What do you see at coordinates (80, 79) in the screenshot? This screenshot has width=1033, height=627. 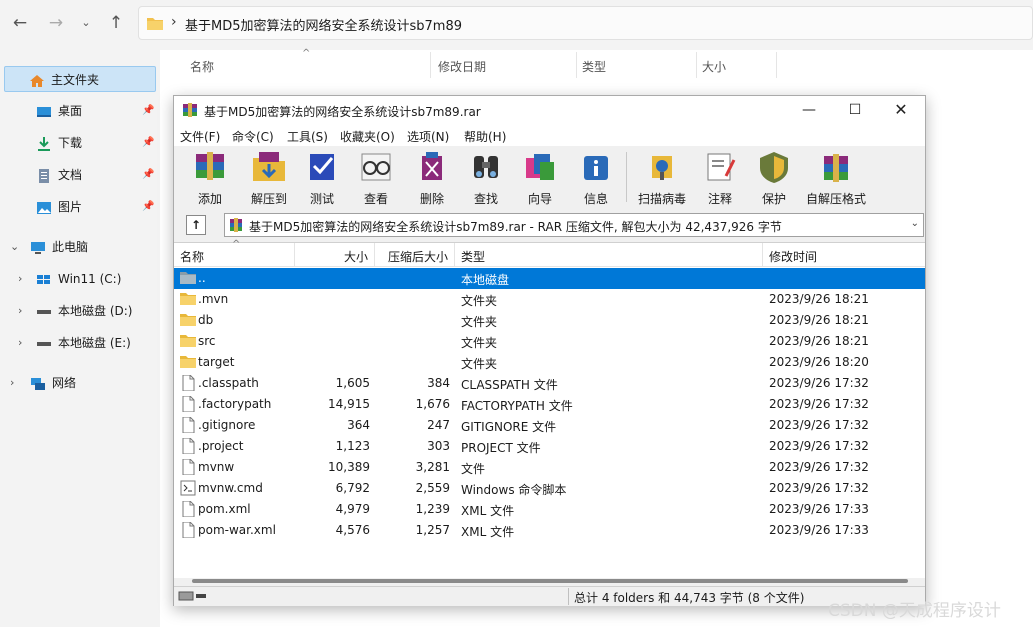 I see `nav-item-home: 主文件夹` at bounding box center [80, 79].